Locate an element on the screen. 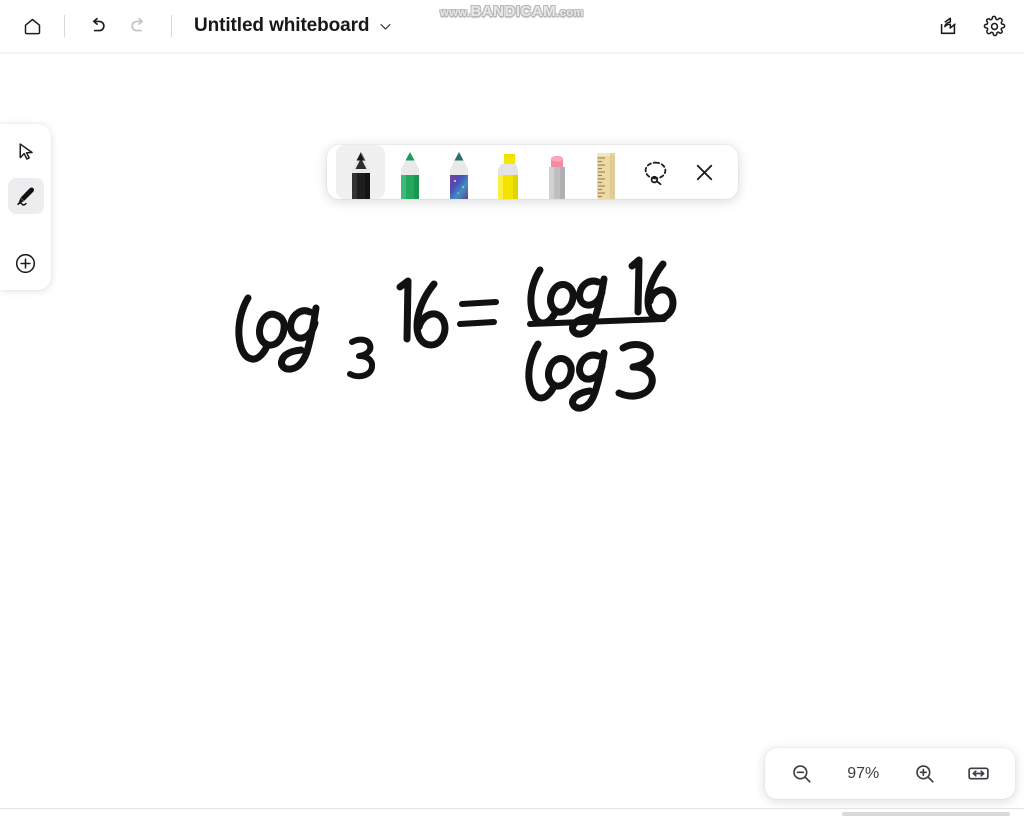 The width and height of the screenshot is (1024, 820). tool-ruler is located at coordinates (606, 172).